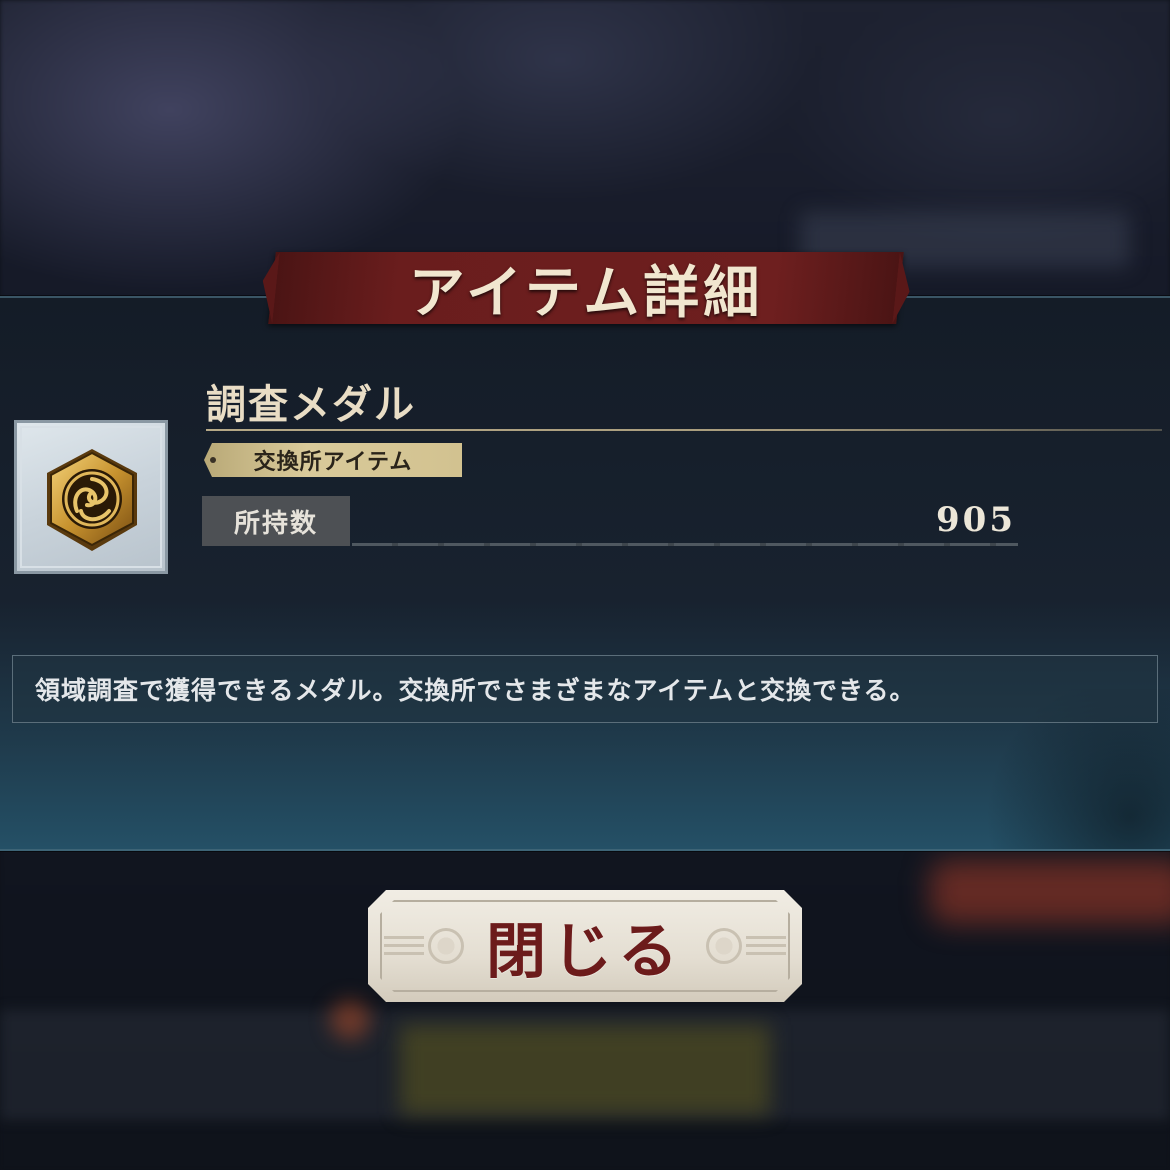  Describe the element at coordinates (1050, 892) in the screenshot. I see `background-button` at that location.